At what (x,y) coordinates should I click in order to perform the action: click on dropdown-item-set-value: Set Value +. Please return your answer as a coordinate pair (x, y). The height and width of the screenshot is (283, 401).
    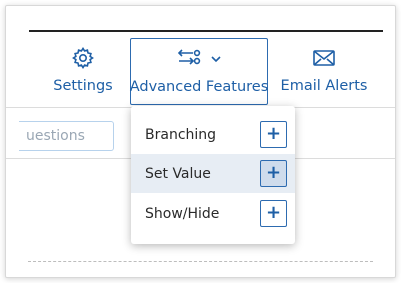
    Looking at the image, I should click on (213, 173).